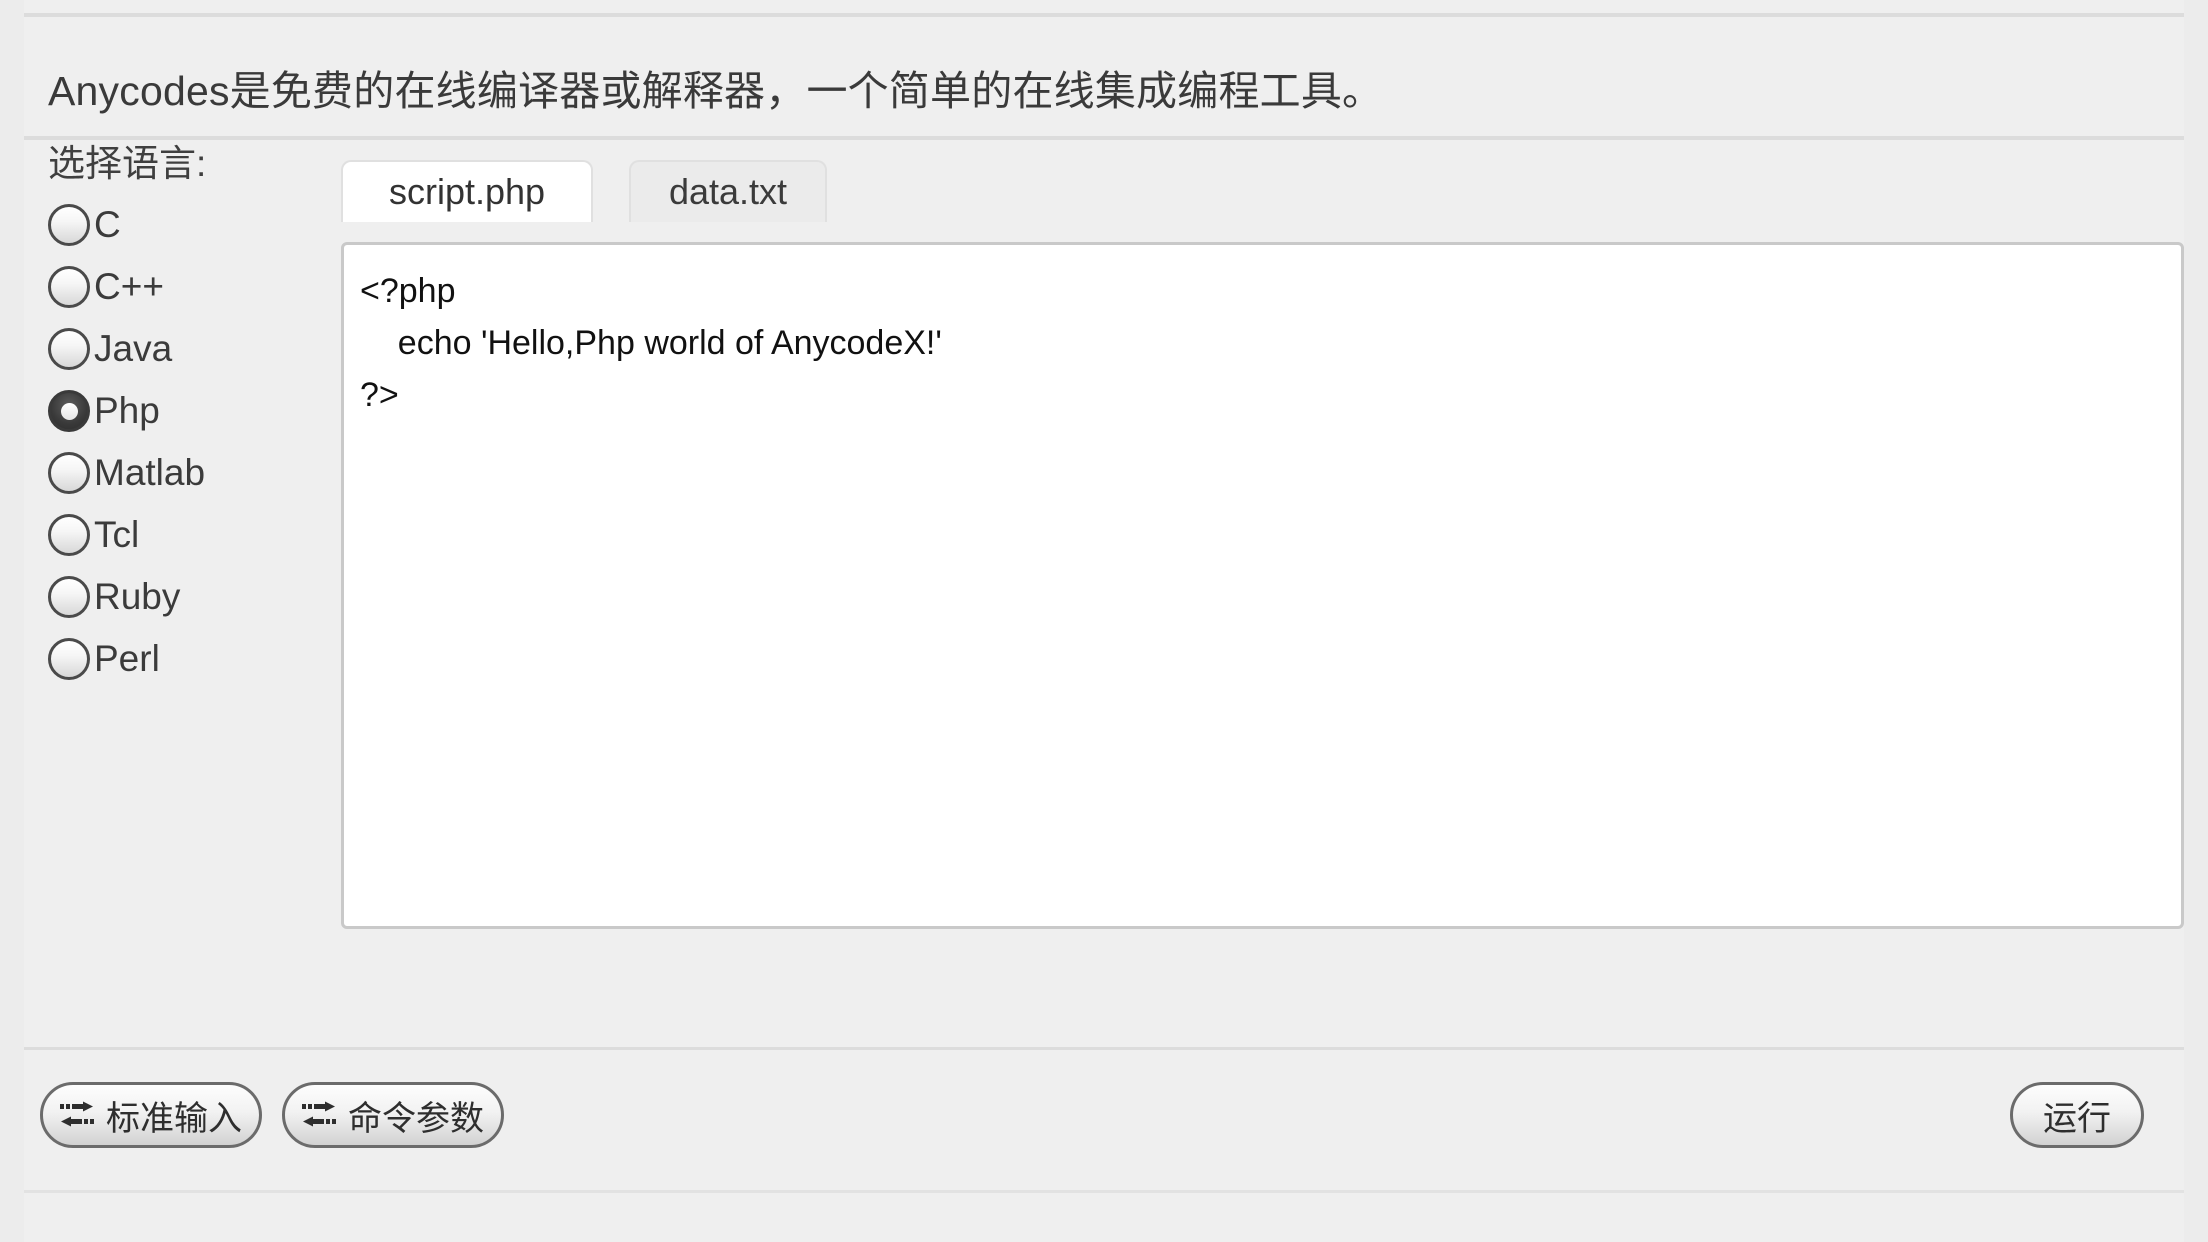 The height and width of the screenshot is (1242, 2208). Describe the element at coordinates (129, 286) in the screenshot. I see `language-label-cpp: C++` at that location.